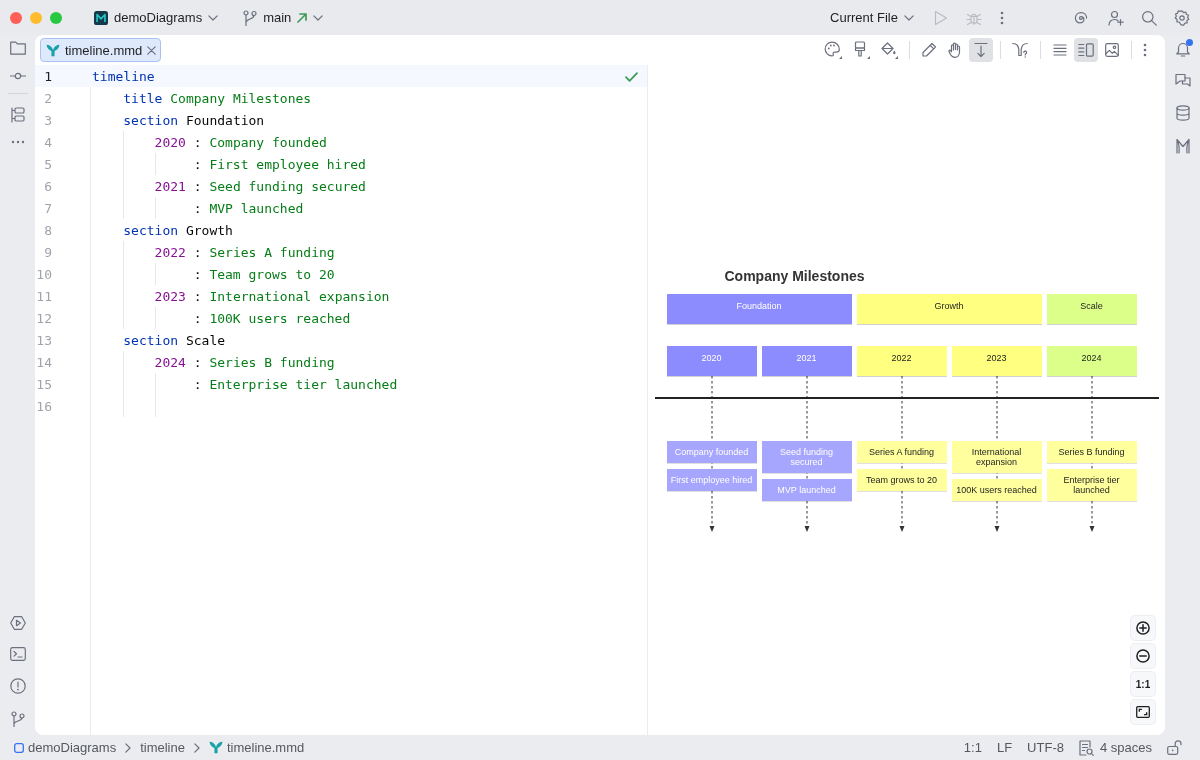 This screenshot has height=760, width=1200. I want to click on actual-size-button: 1:1, so click(1143, 684).